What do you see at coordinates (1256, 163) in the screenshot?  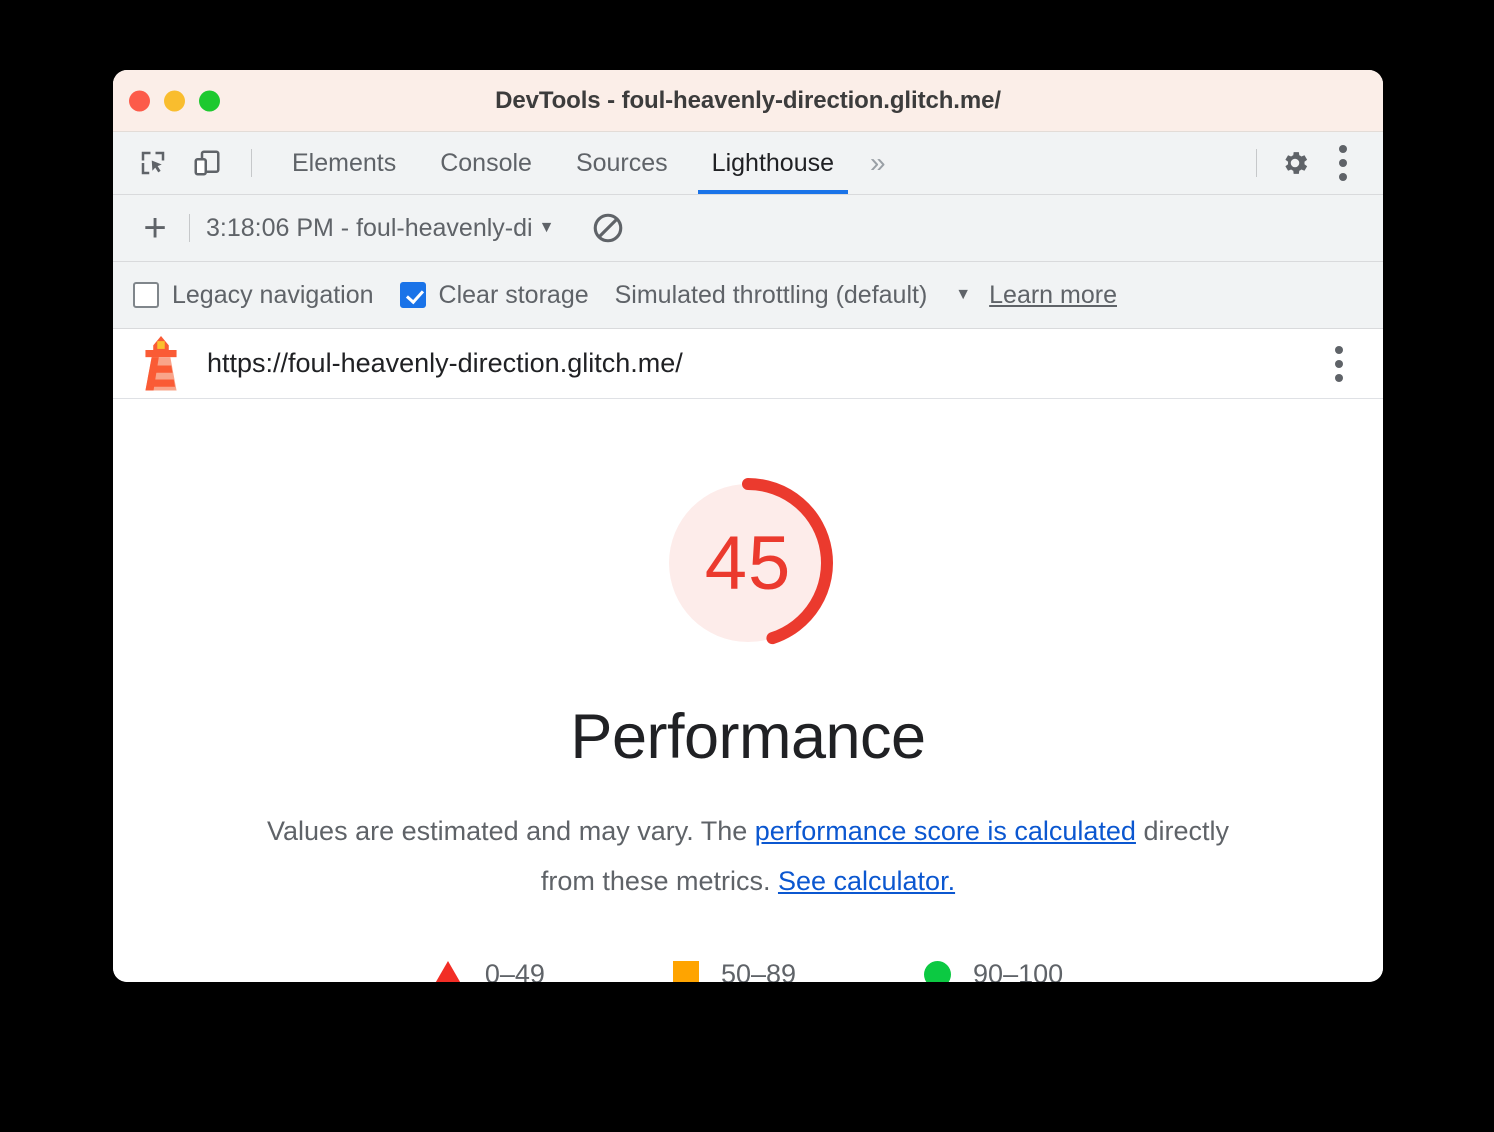 I see `tabbar-right-divider` at bounding box center [1256, 163].